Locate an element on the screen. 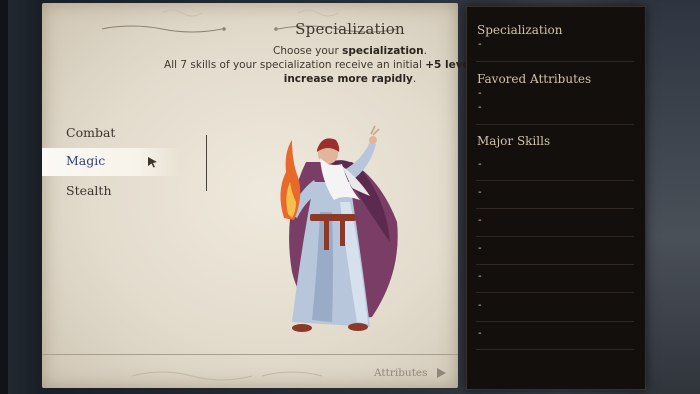 This screenshot has width=700, height=394. option-stealth: Stealth is located at coordinates (89, 190).